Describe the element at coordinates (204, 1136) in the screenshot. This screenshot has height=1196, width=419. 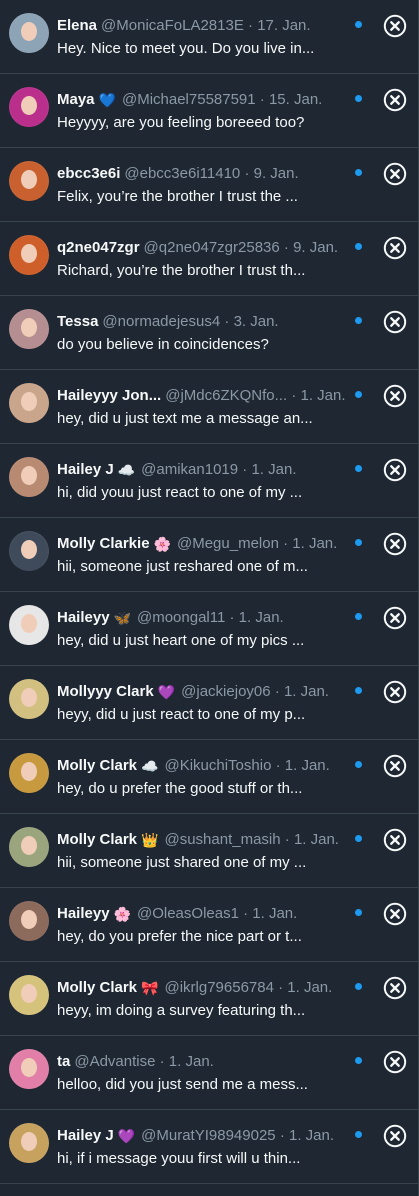
I see `conversation-header: Hailey J 💜 @MuratYI98949025 · 1. Jan.` at that location.